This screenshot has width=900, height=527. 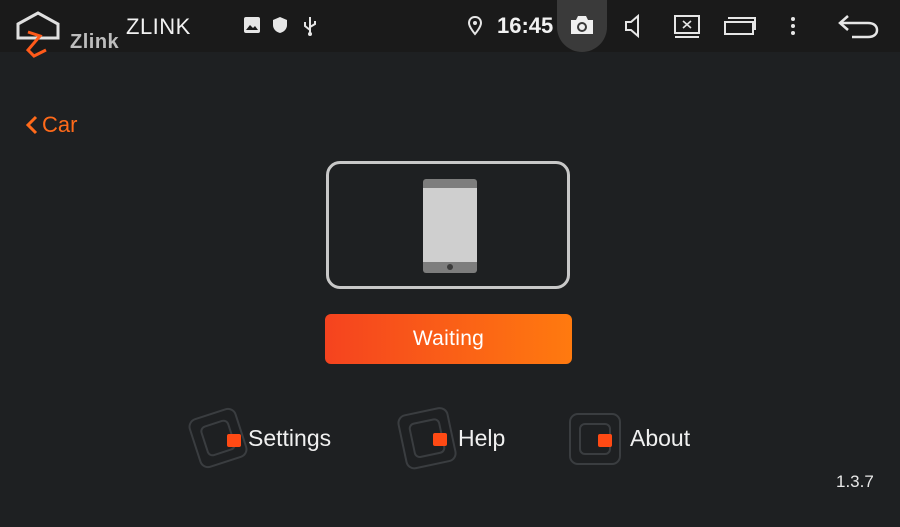 What do you see at coordinates (431, 438) in the screenshot?
I see `help-icon` at bounding box center [431, 438].